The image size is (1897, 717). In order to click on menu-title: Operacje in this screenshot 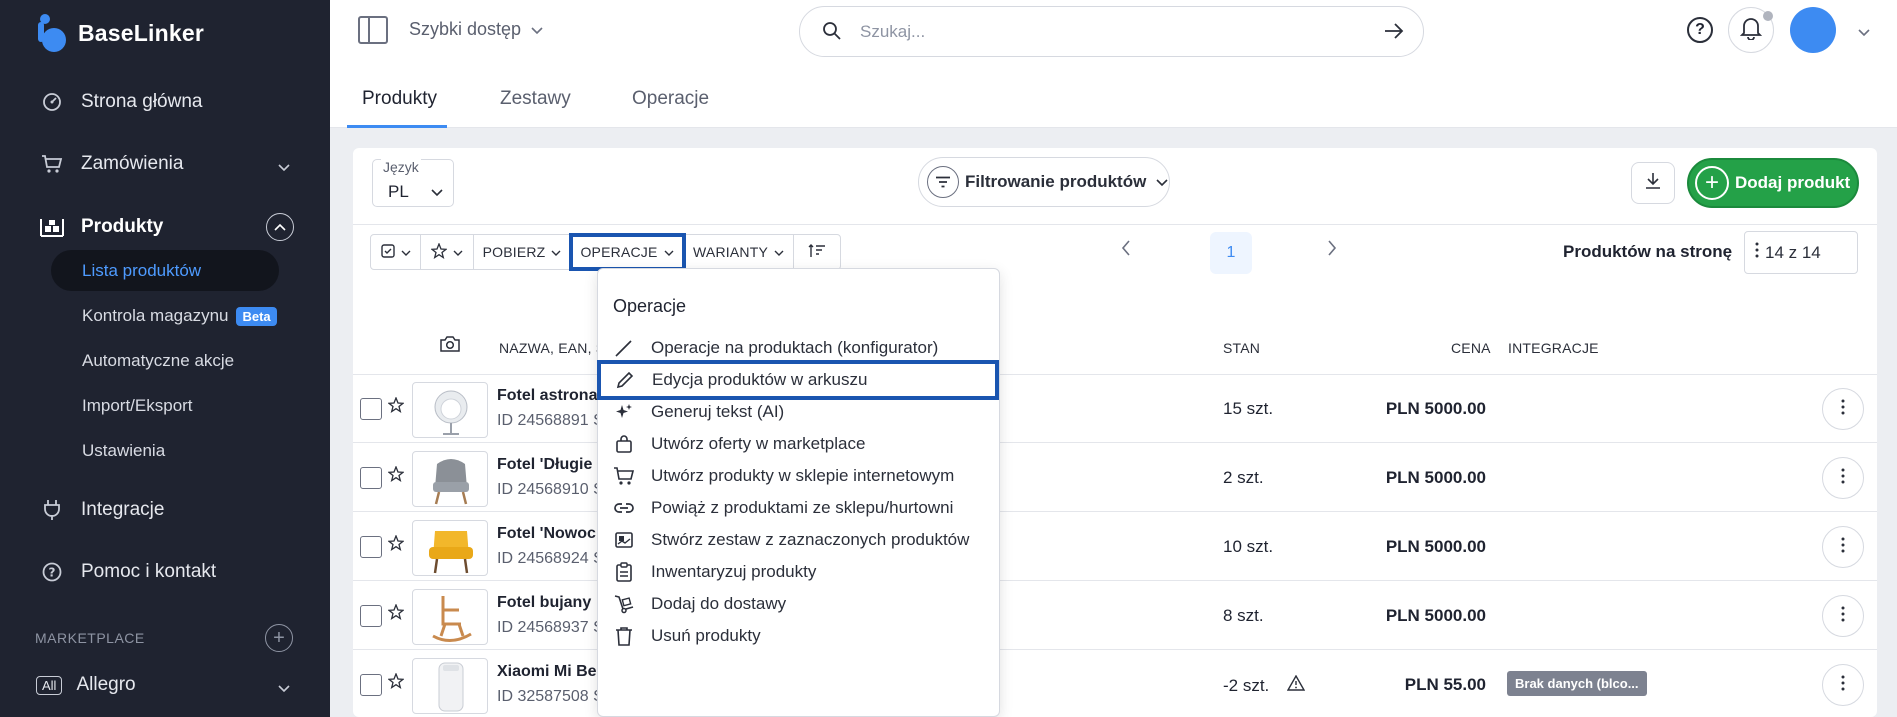, I will do `click(650, 306)`.